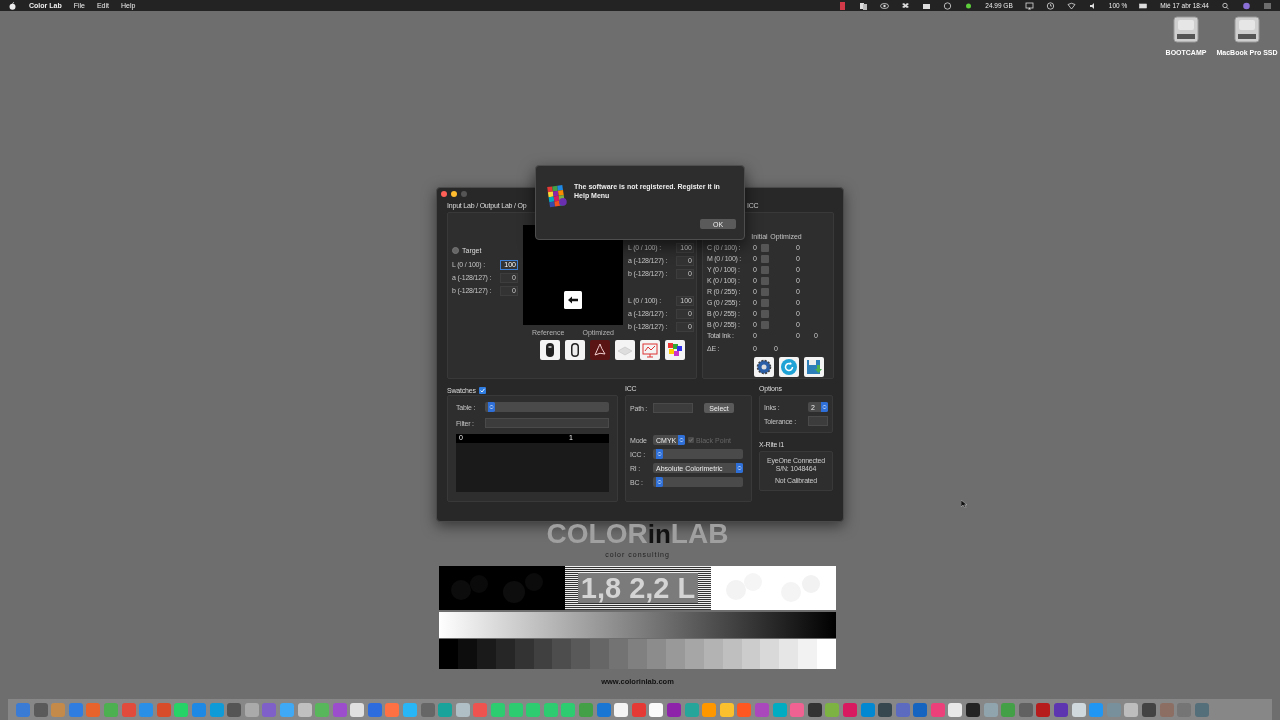  I want to click on airplay-icon, so click(1029, 5).